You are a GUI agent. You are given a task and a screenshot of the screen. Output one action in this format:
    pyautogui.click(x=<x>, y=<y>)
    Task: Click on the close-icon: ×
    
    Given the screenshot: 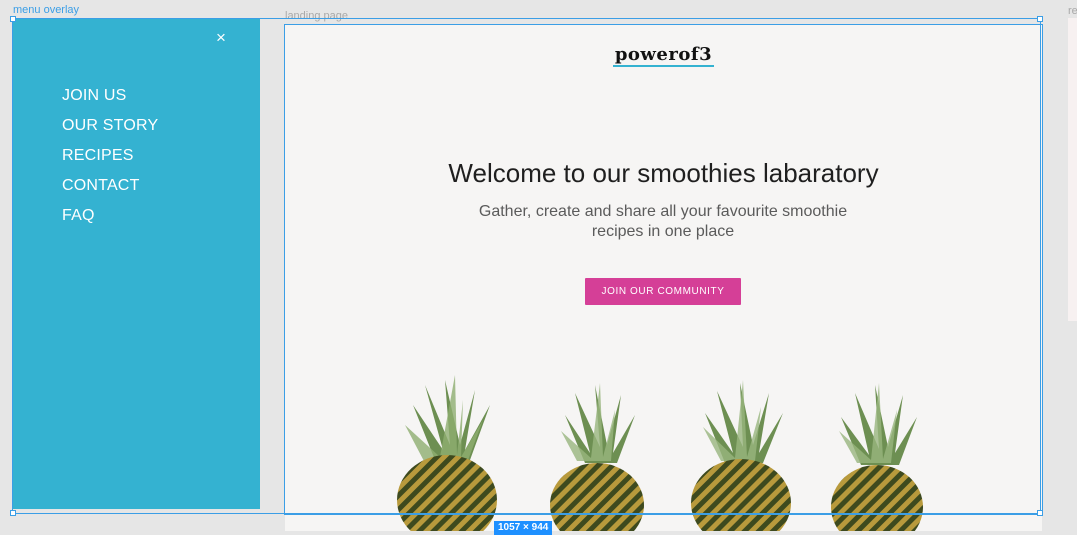 What is the action you would take?
    pyautogui.click(x=221, y=38)
    